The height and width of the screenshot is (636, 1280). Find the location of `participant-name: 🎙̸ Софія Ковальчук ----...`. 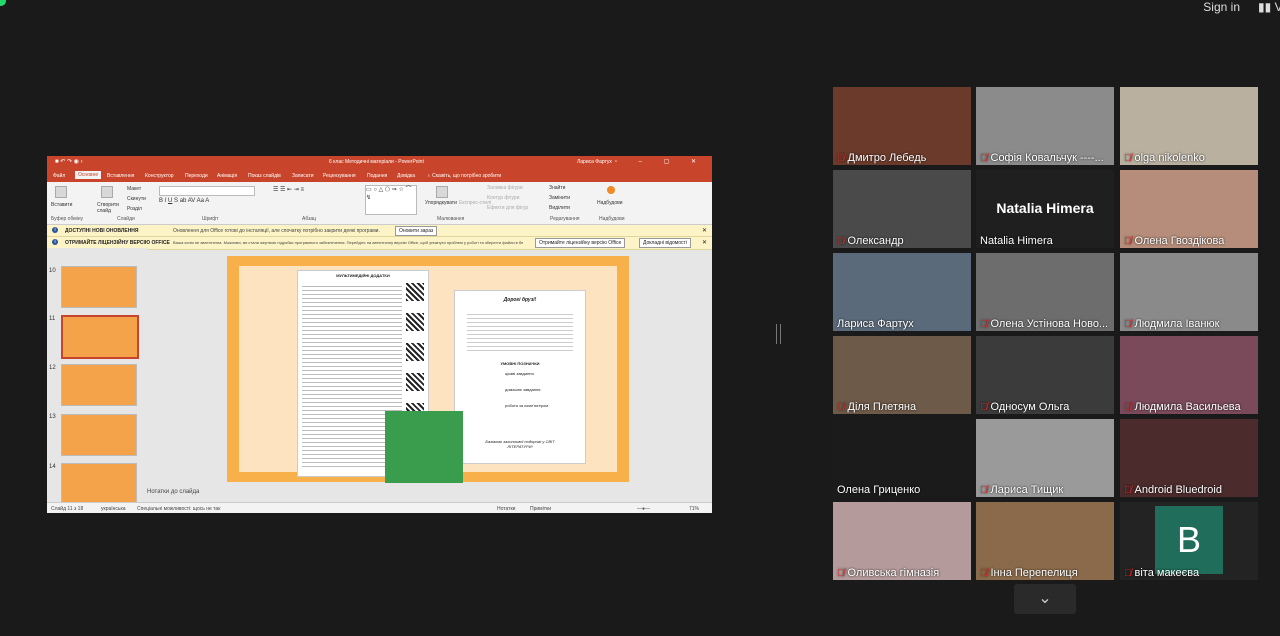

participant-name: 🎙̸ Софія Ковальчук ----... is located at coordinates (1042, 158).